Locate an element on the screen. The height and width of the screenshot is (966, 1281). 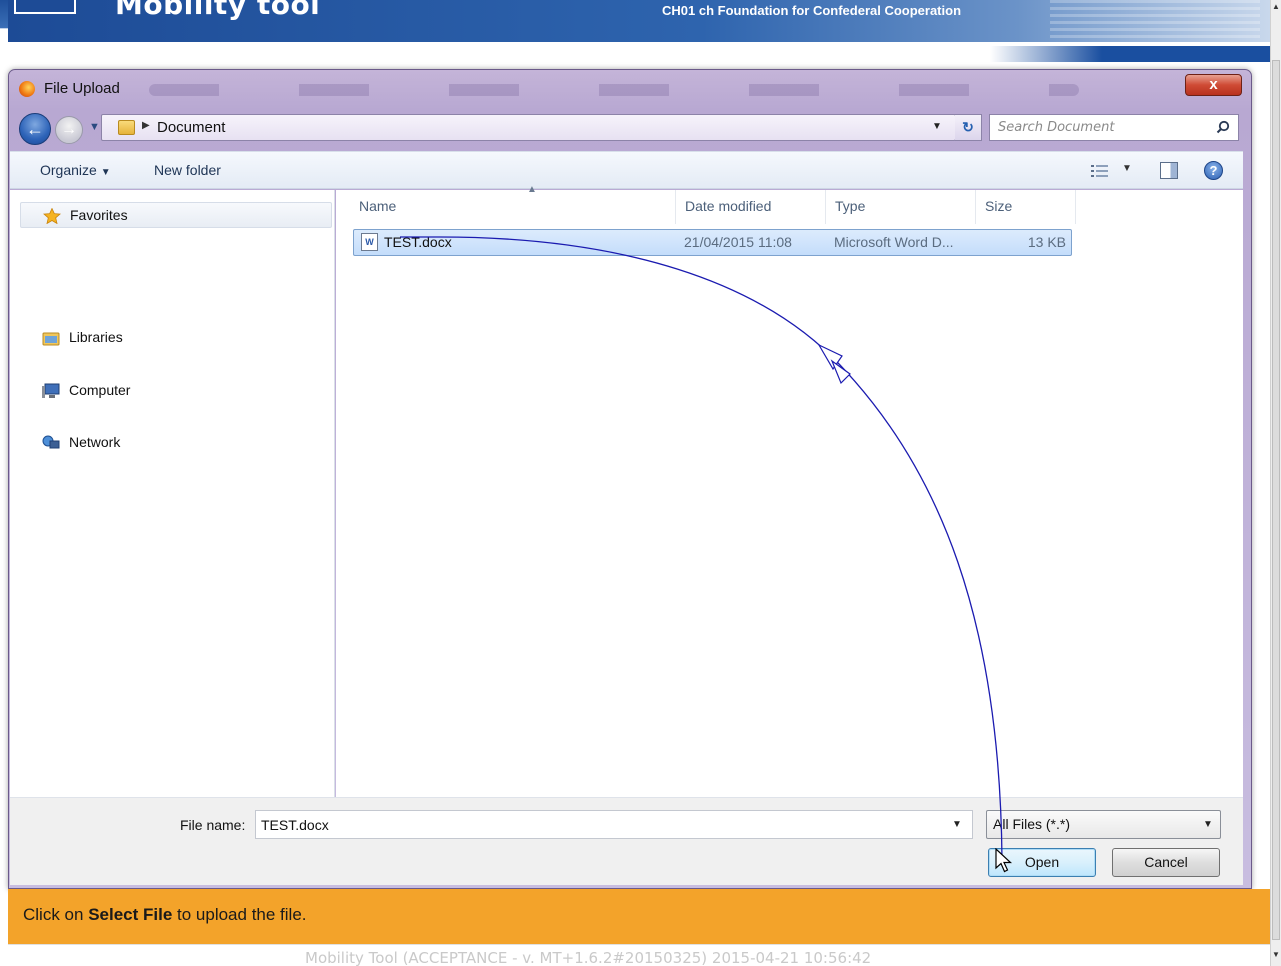
file-type-value: All Files (*.*) is located at coordinates (1032, 824).